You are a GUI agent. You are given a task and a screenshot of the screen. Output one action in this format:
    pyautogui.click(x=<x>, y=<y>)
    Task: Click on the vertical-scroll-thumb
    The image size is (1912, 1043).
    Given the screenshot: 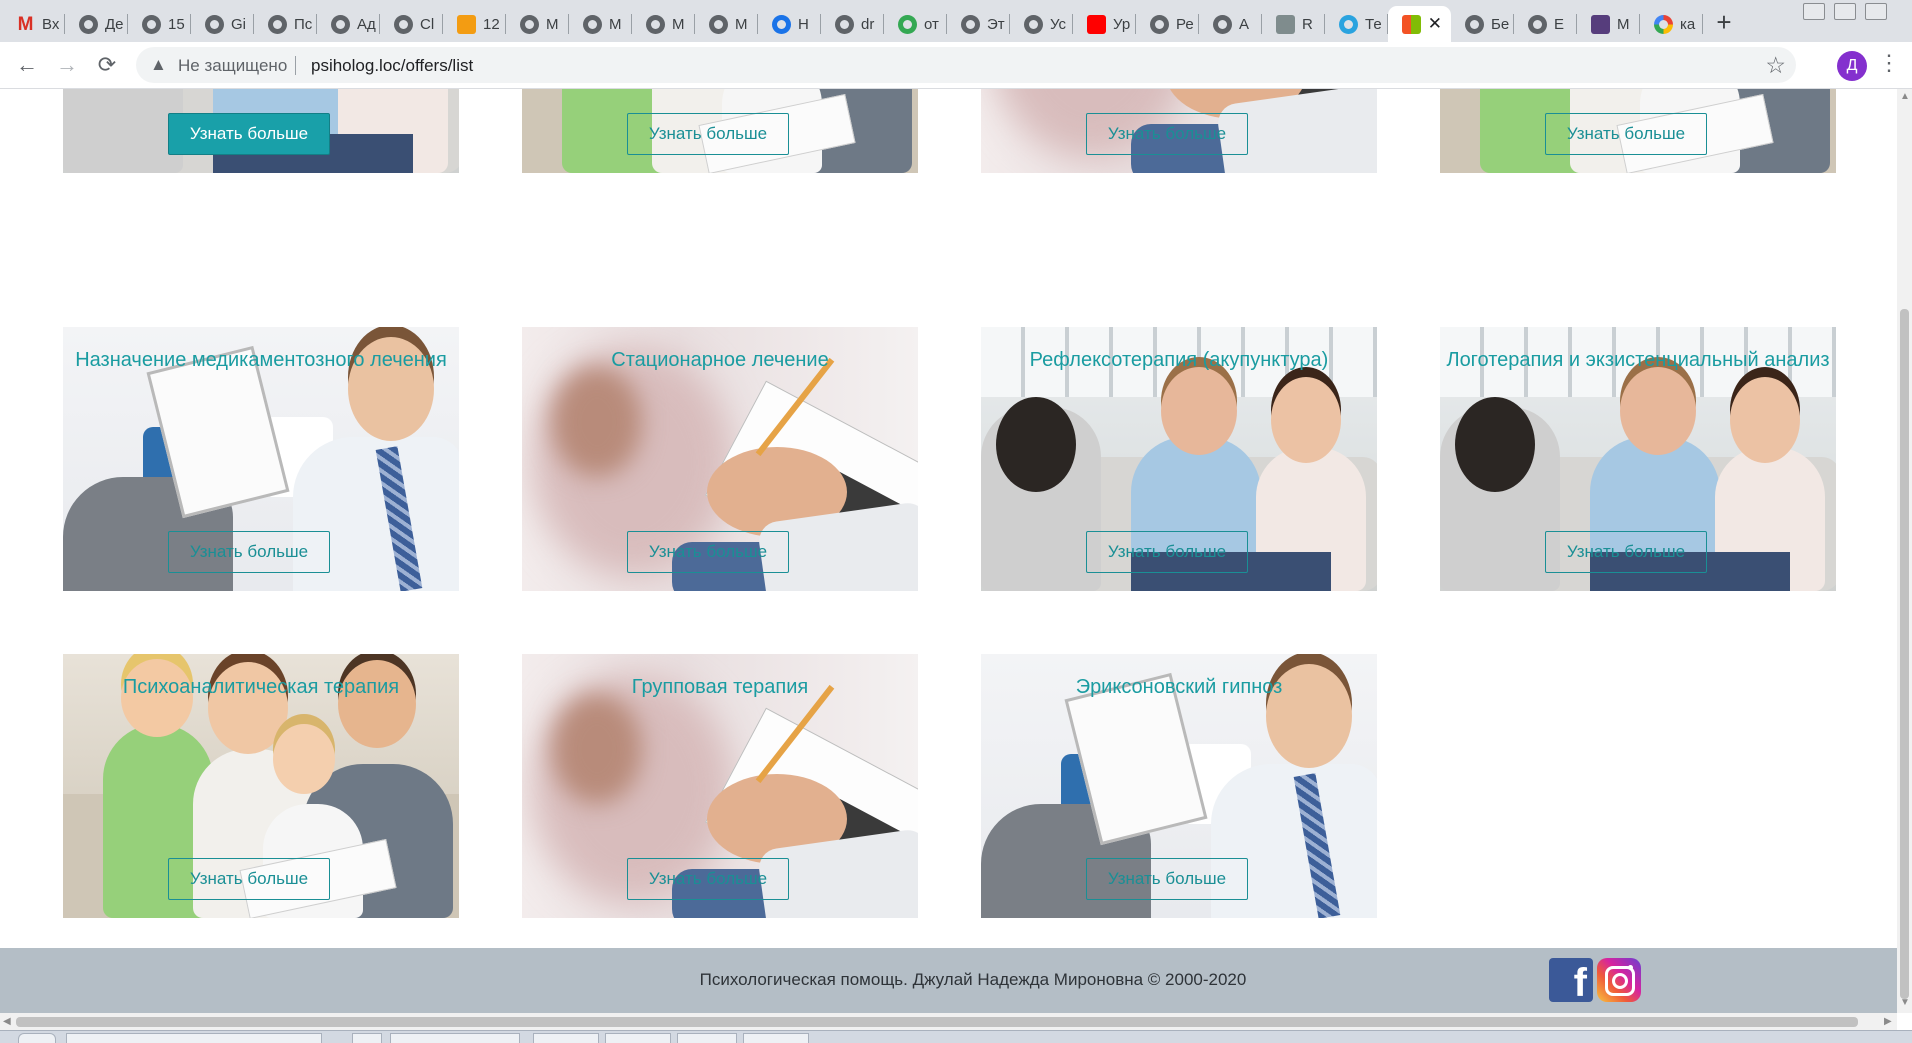 What is the action you would take?
    pyautogui.click(x=1904, y=654)
    